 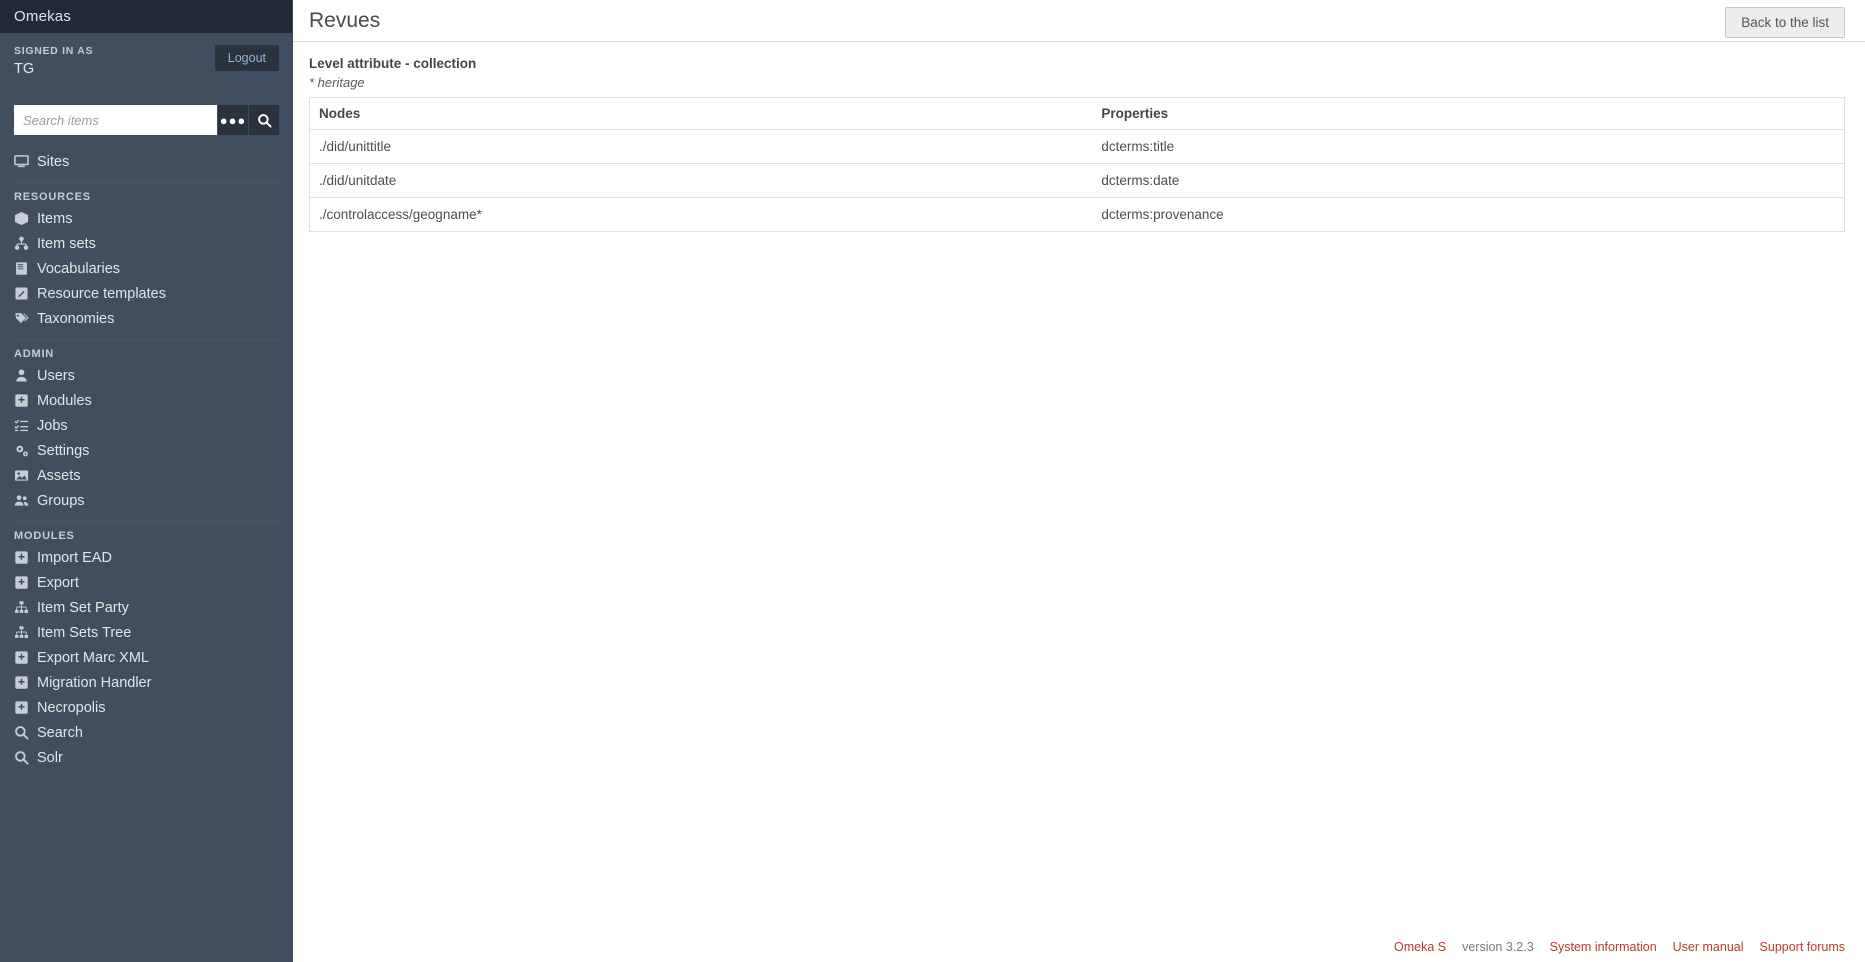 What do you see at coordinates (56, 375) in the screenshot?
I see `sidebar-item-label: Users` at bounding box center [56, 375].